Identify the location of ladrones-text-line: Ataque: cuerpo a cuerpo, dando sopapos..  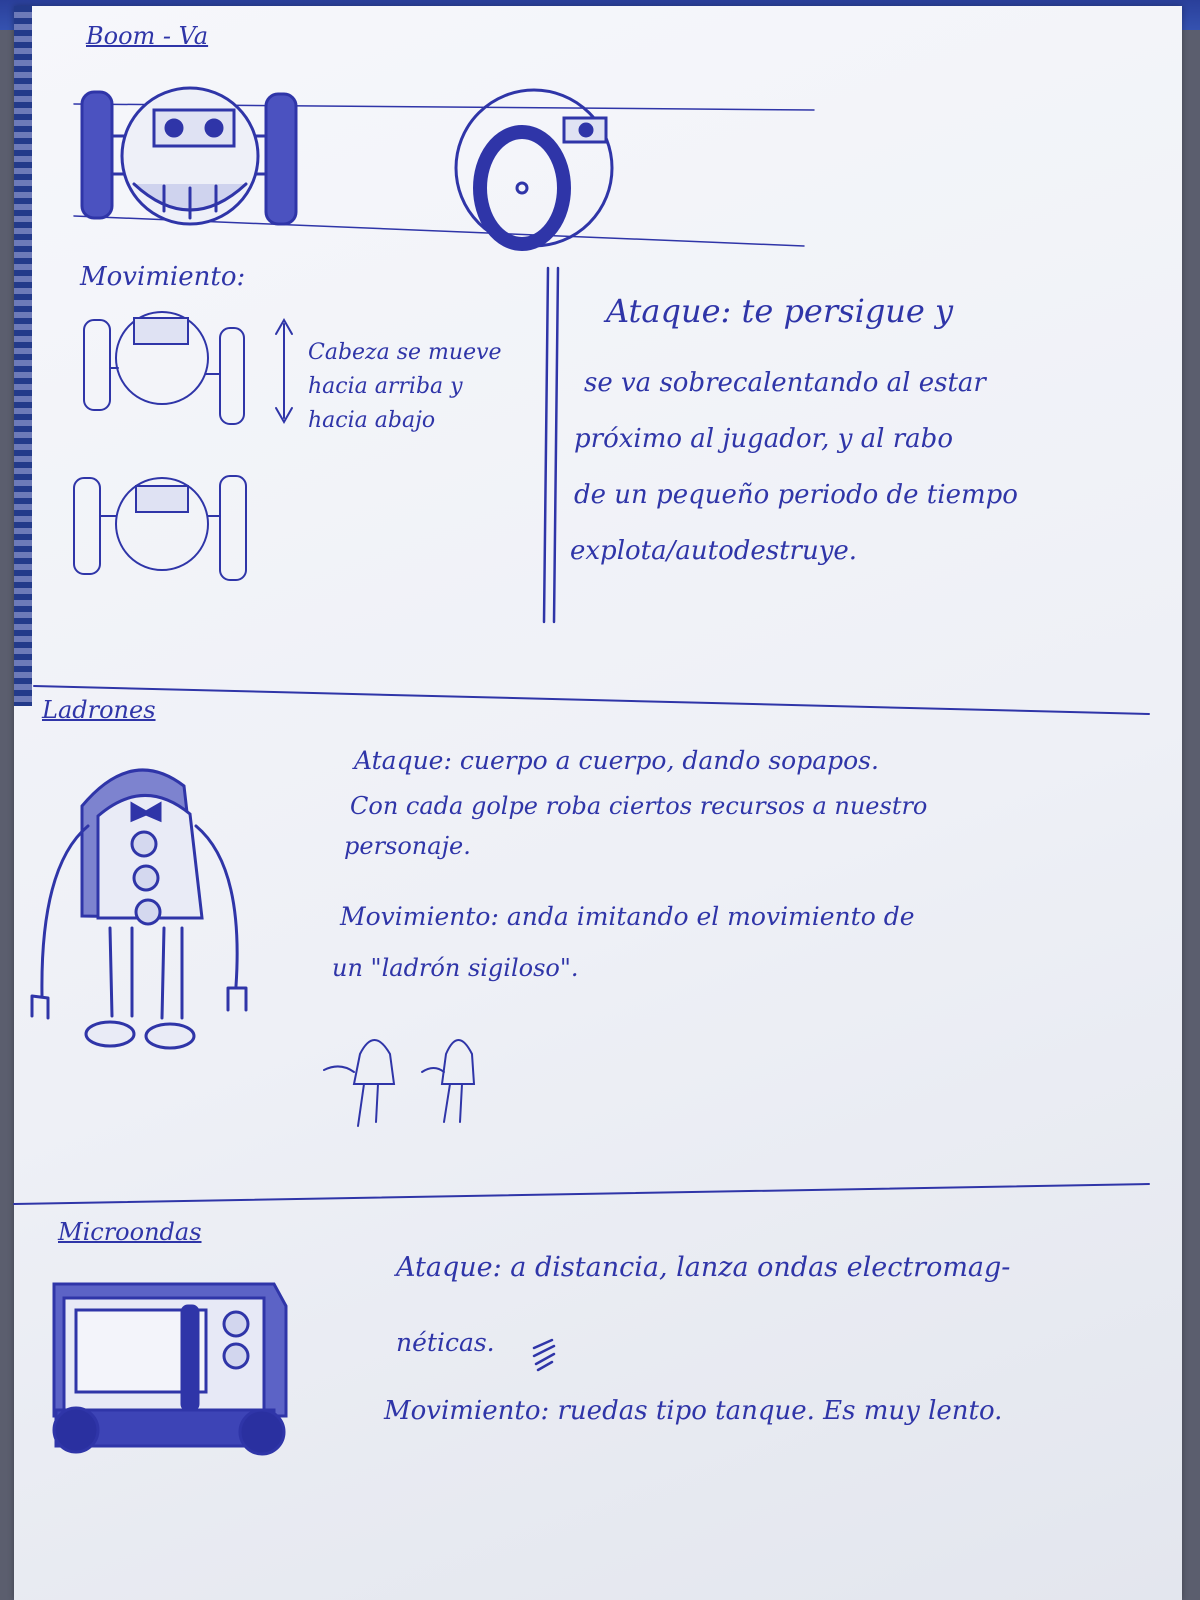
(616, 760).